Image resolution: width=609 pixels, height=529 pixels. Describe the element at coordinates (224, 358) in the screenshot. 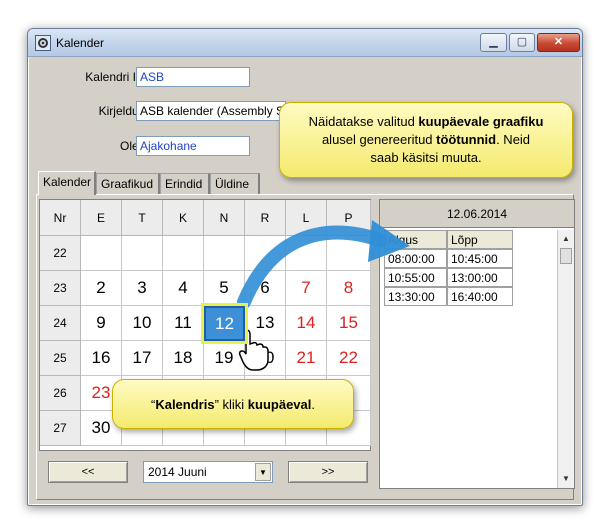

I see `day-cell: 19` at that location.